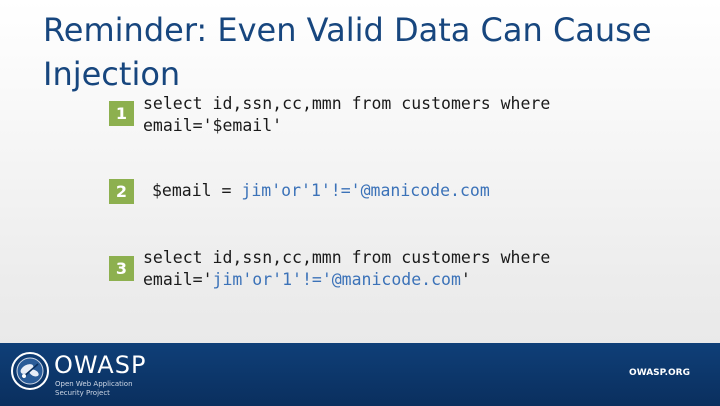  I want to click on step-2-malicious-value: jim'or'1'!='@manicode.com, so click(365, 190).